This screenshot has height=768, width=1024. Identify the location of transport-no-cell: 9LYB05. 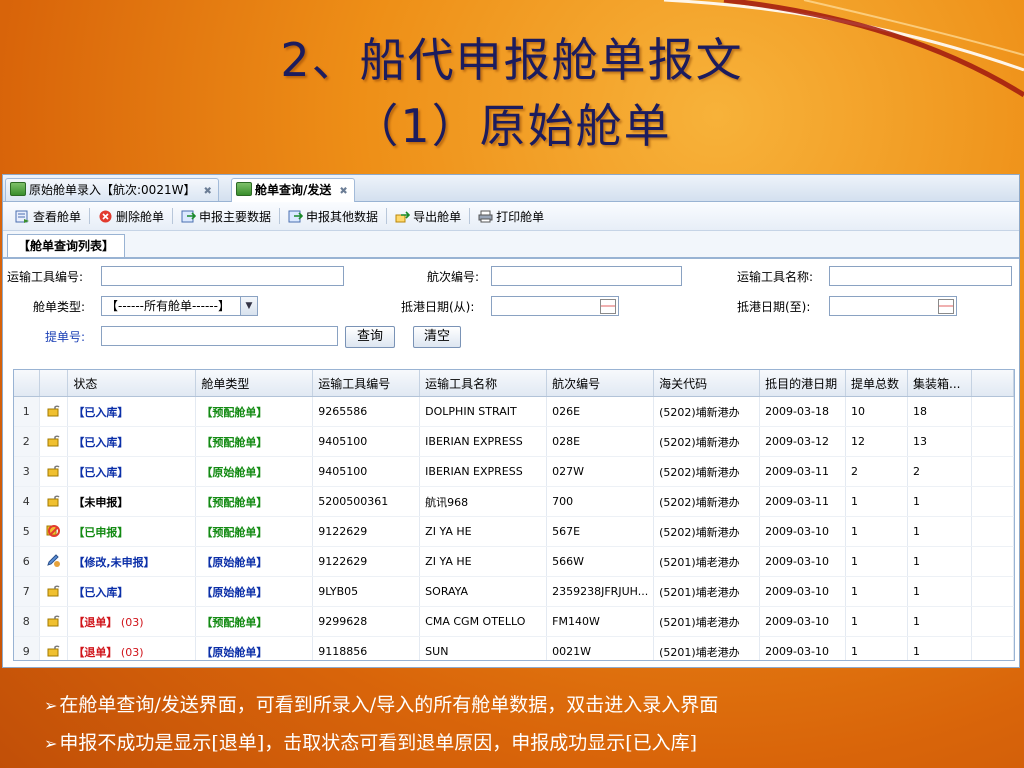
(366, 591).